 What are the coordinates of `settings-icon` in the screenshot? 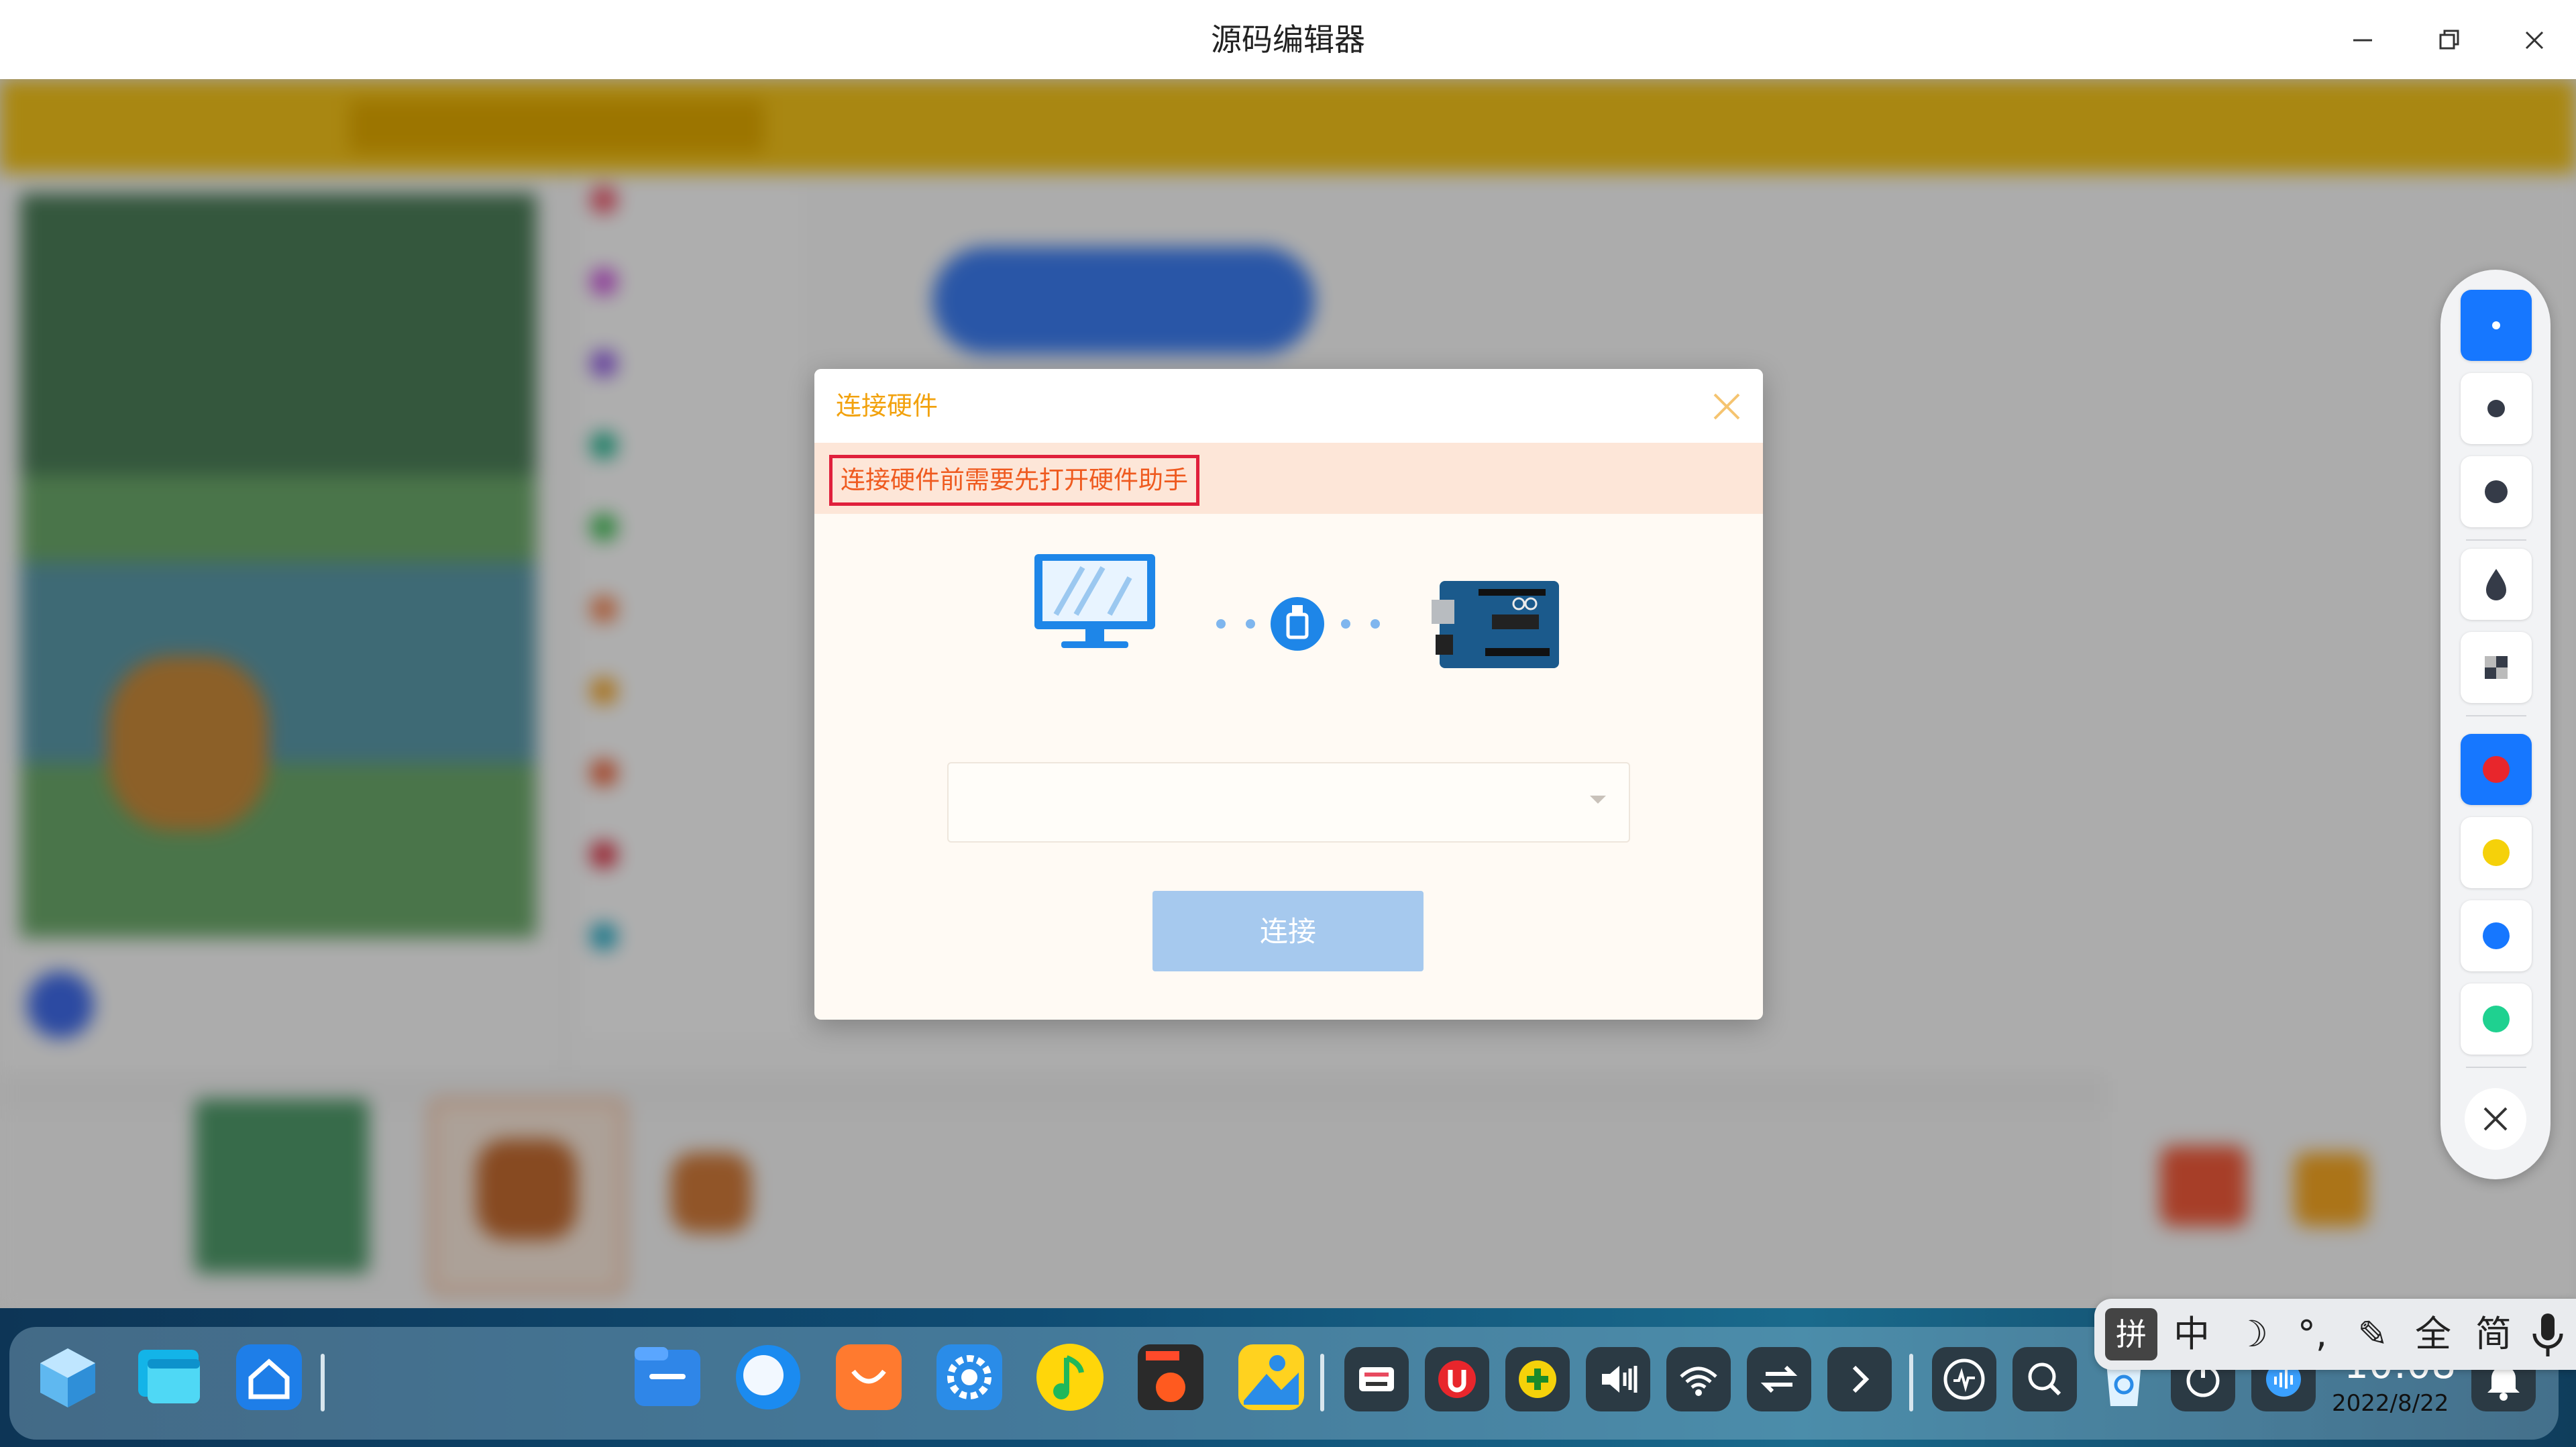 It's located at (969, 1377).